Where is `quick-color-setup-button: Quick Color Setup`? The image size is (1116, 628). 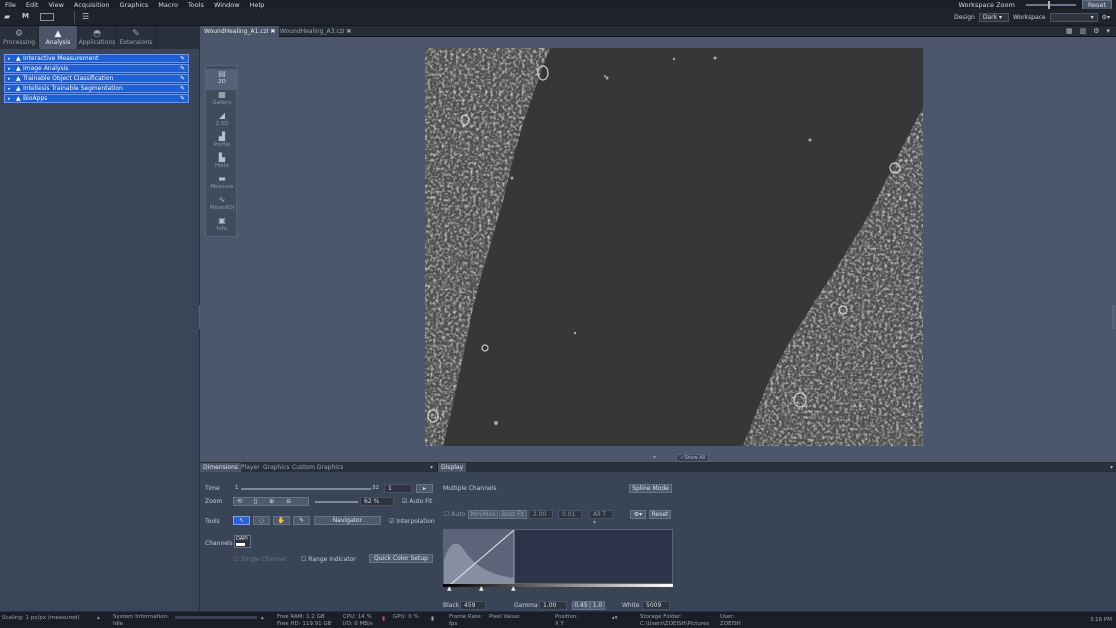 quick-color-setup-button: Quick Color Setup is located at coordinates (401, 558).